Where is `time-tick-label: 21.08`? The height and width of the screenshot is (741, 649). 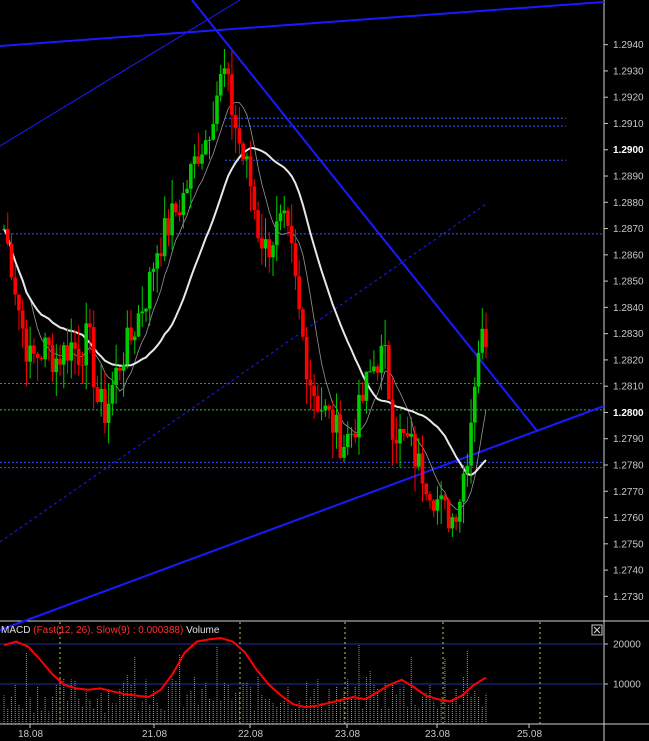 time-tick-label: 21.08 is located at coordinates (154, 734).